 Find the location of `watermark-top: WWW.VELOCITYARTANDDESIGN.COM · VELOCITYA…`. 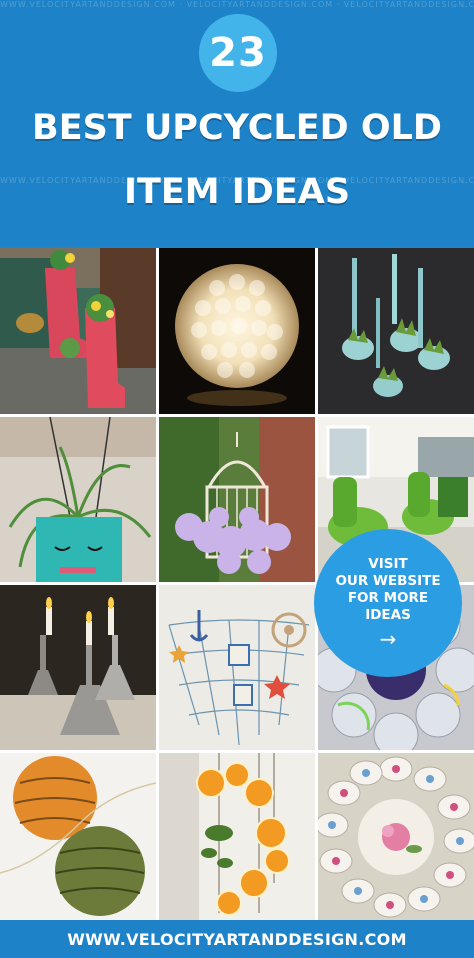

watermark-top: WWW.VELOCITYARTANDDESIGN.COM · VELOCITYA… is located at coordinates (237, 4).